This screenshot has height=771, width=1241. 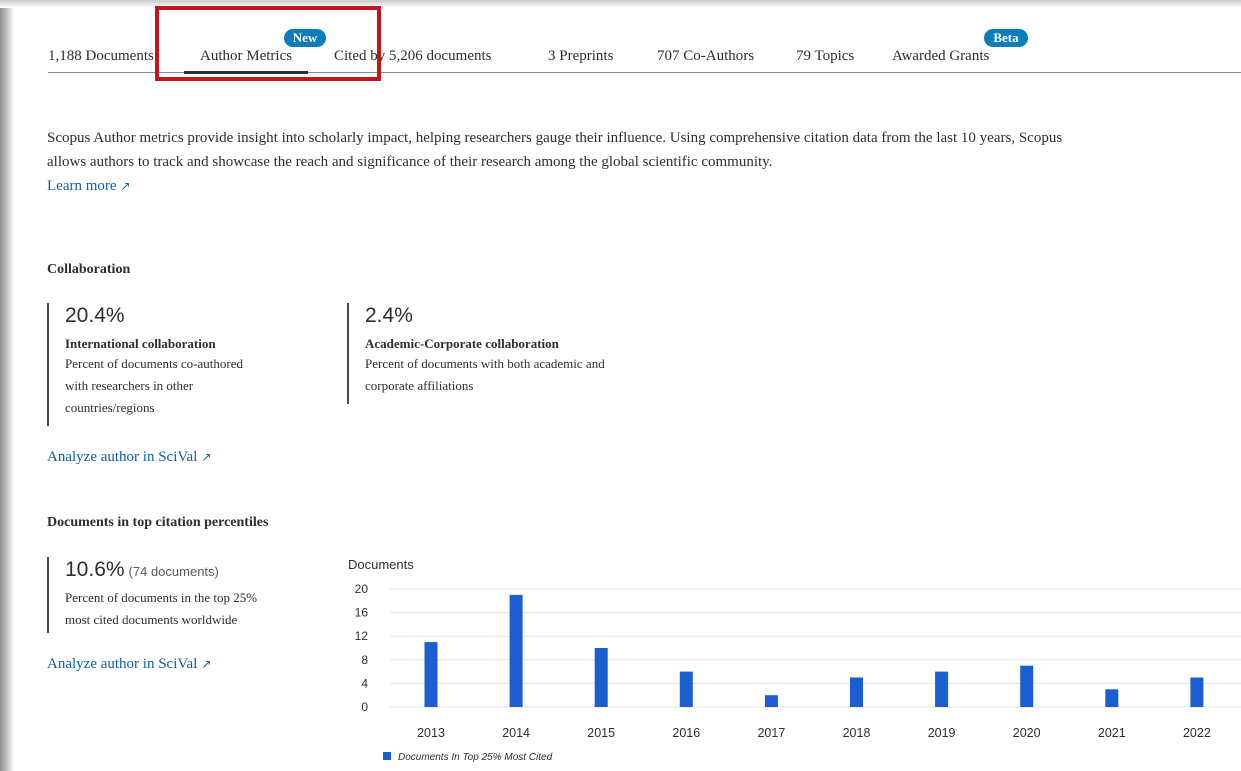 I want to click on tab-co-authors: 707 Co-Authors, so click(x=705, y=56).